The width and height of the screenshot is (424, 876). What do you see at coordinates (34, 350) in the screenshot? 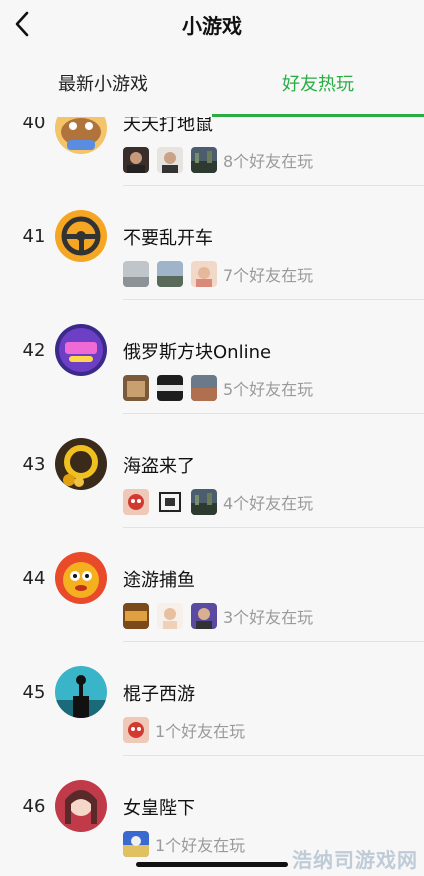
I see `rank-number: 42` at bounding box center [34, 350].